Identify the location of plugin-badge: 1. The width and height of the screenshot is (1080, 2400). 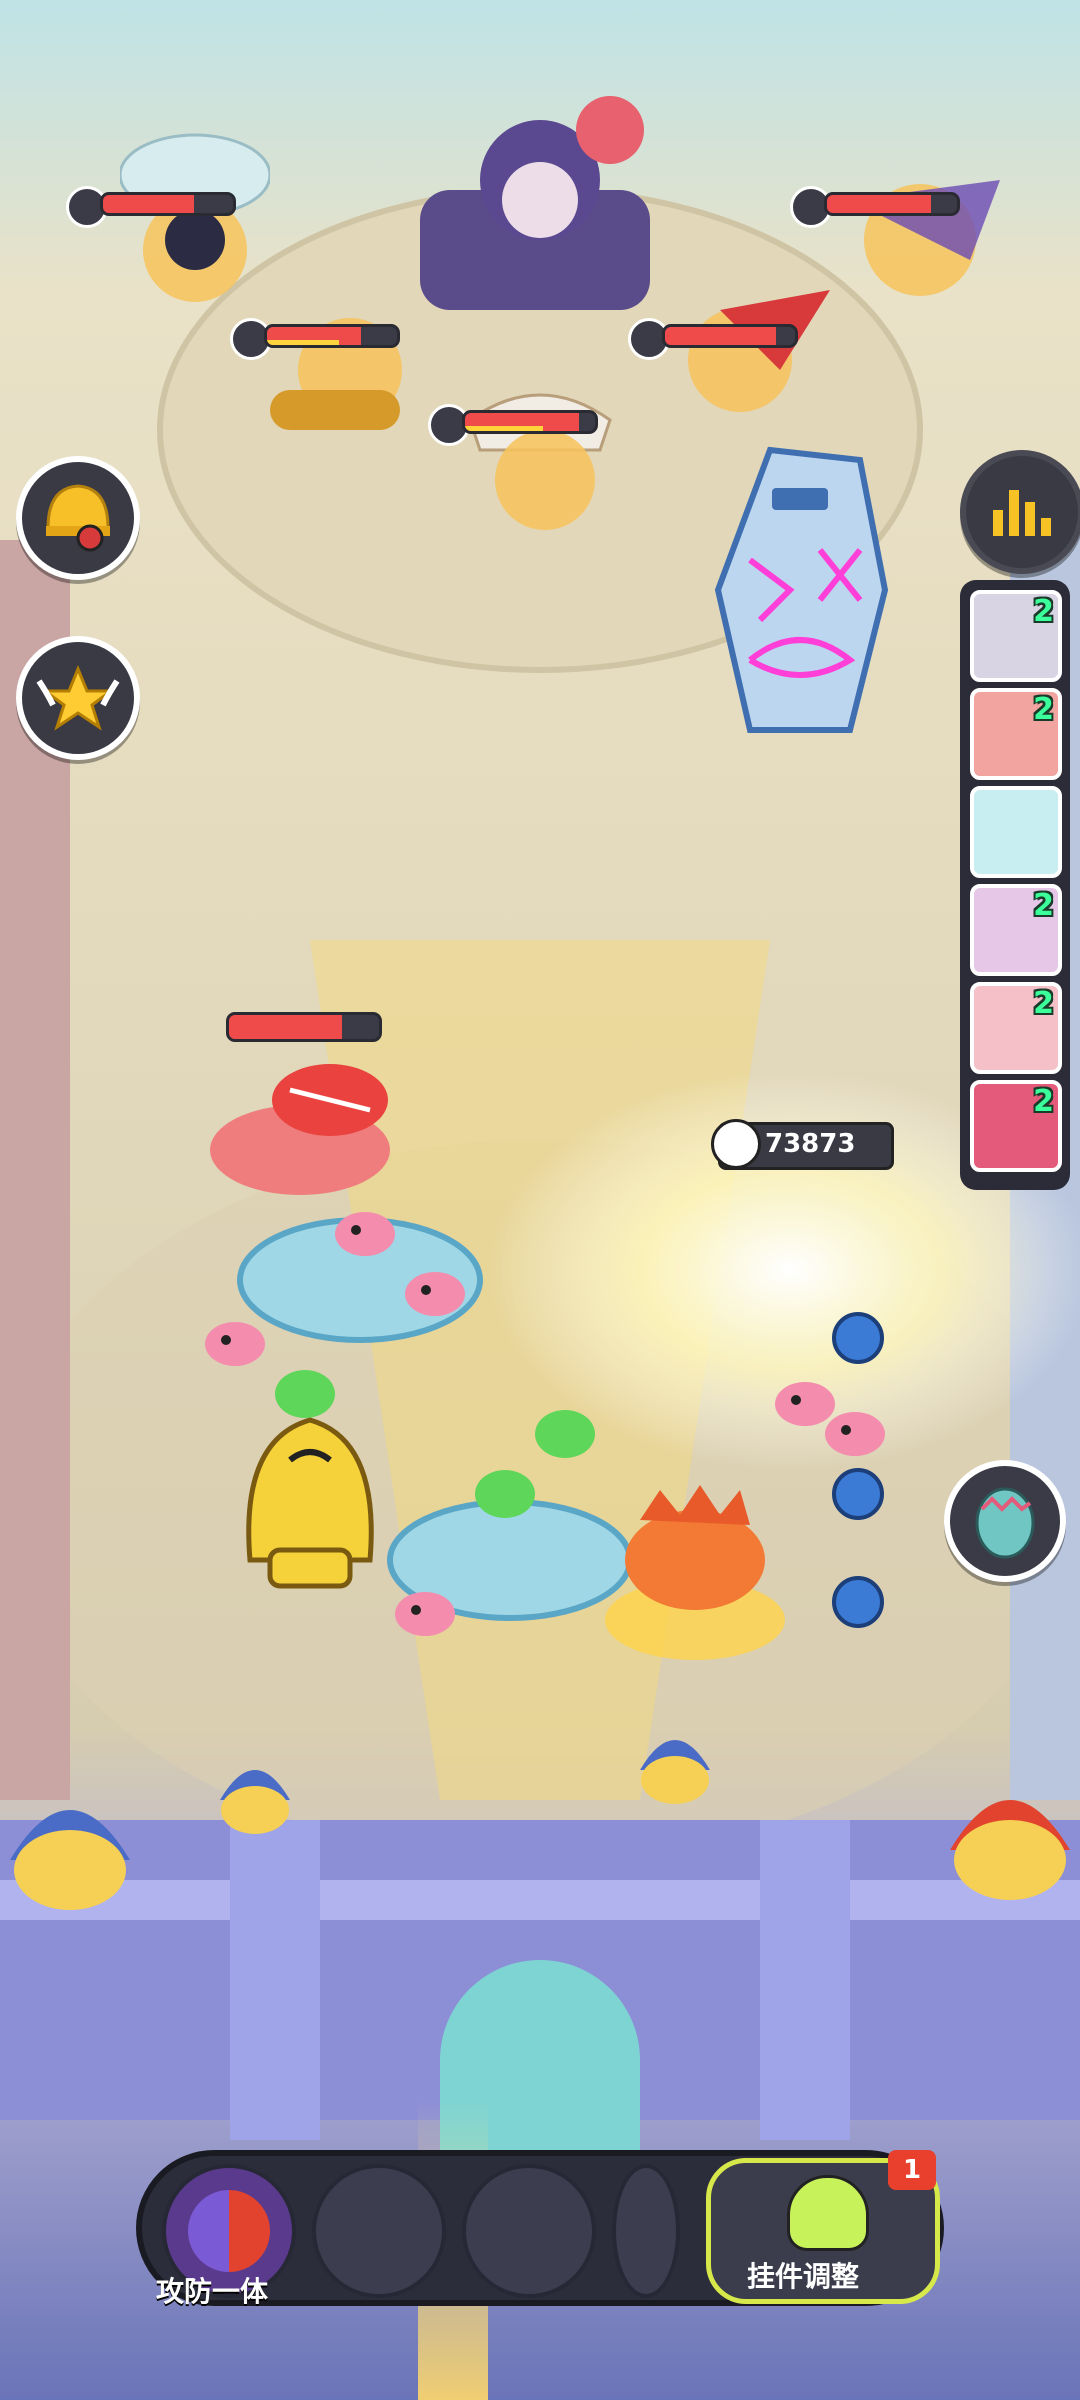
(912, 2170).